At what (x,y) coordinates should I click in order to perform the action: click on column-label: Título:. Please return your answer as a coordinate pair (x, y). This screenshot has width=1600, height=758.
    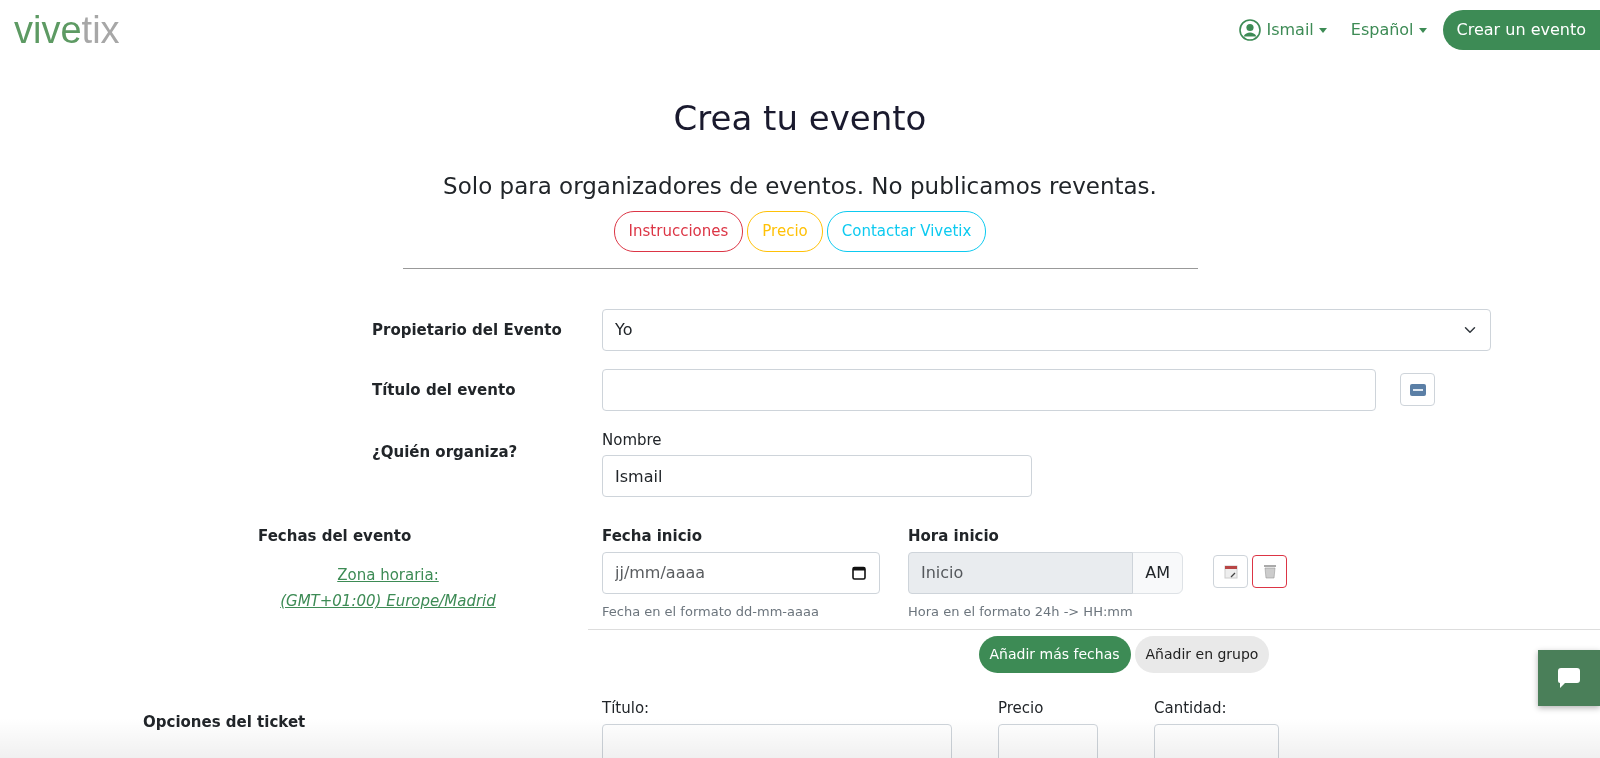
    Looking at the image, I should click on (626, 709).